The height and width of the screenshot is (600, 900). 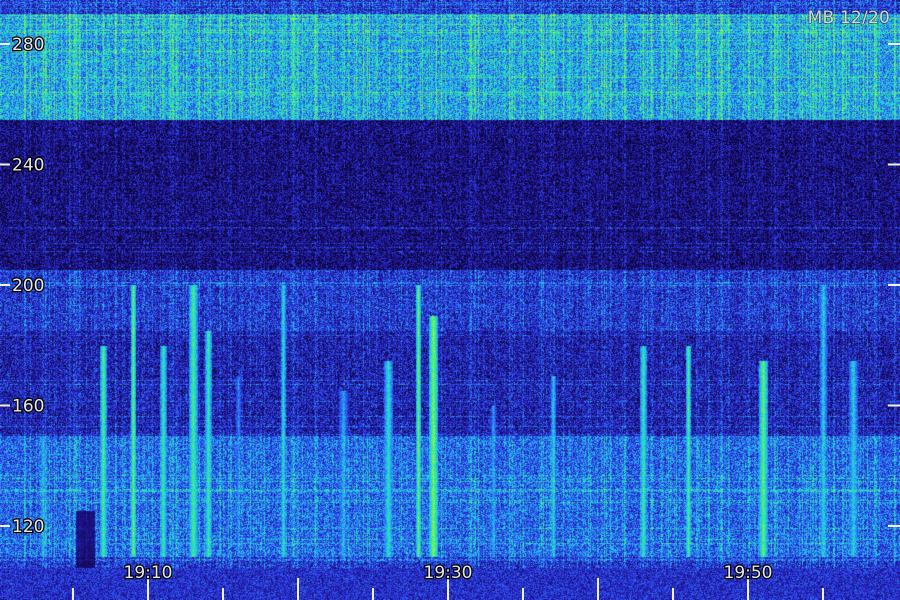 I want to click on y-tick-label: 240, so click(x=28, y=166).